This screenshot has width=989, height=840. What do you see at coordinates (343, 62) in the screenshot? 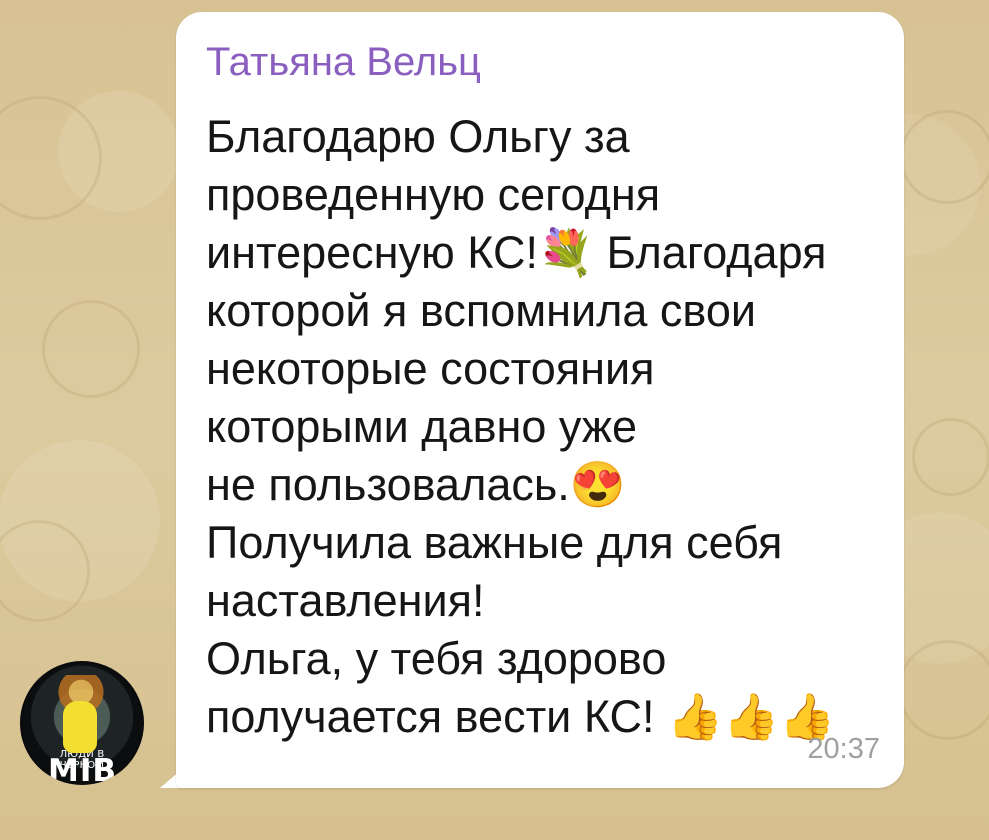
I see `sender-name: Татьяна Вельц` at bounding box center [343, 62].